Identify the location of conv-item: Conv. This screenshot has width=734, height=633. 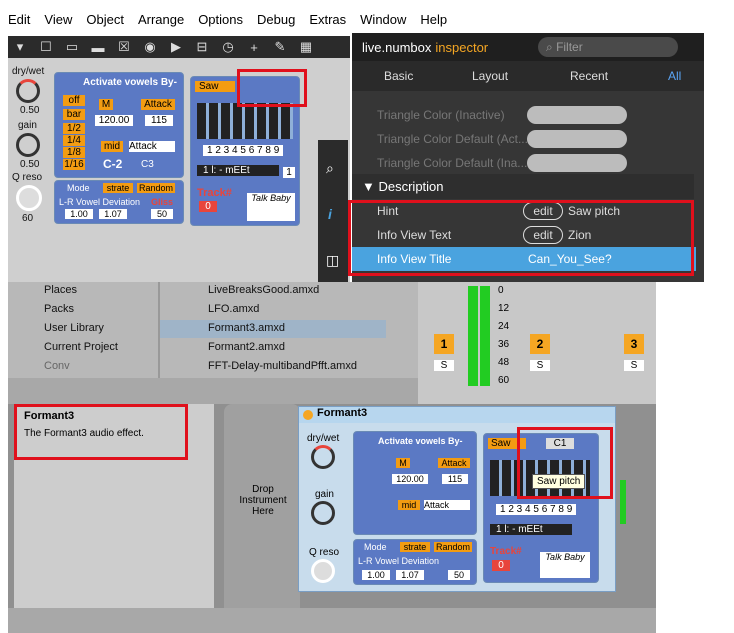
(57, 366).